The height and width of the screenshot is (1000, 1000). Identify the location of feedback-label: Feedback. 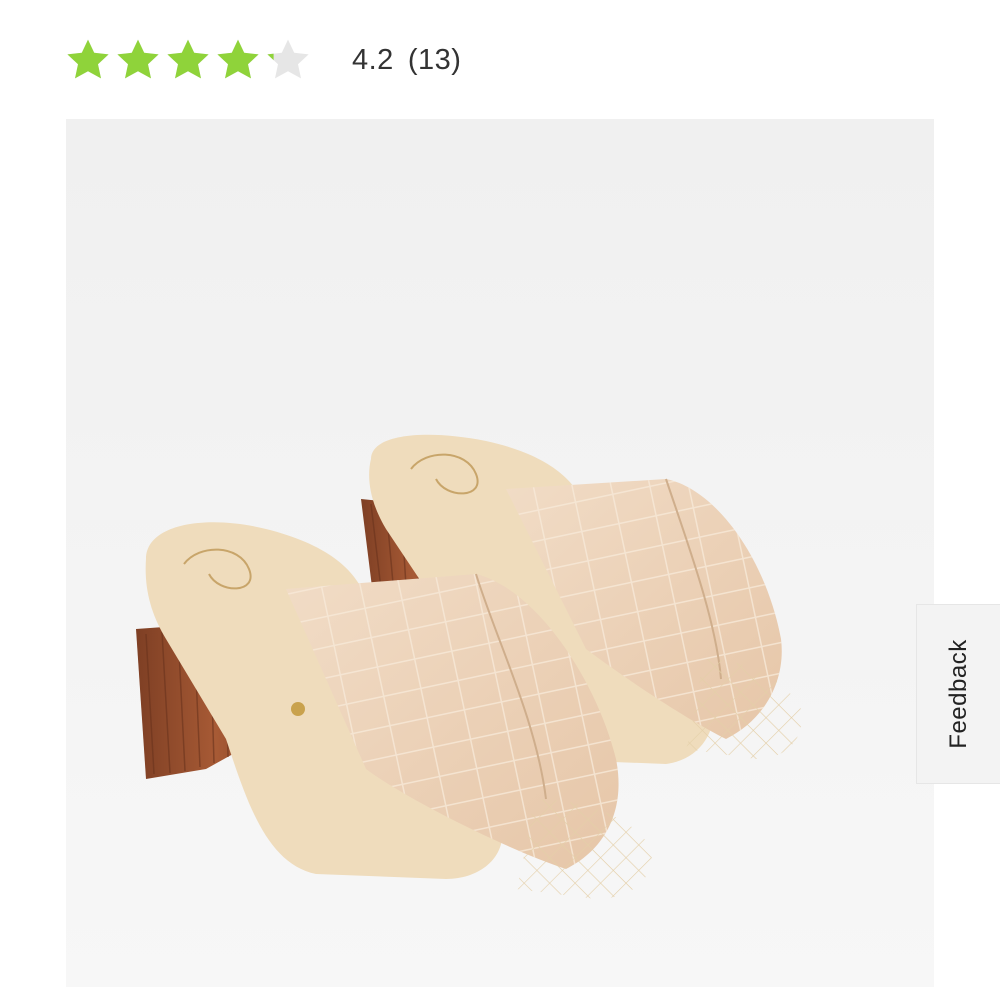
(958, 694).